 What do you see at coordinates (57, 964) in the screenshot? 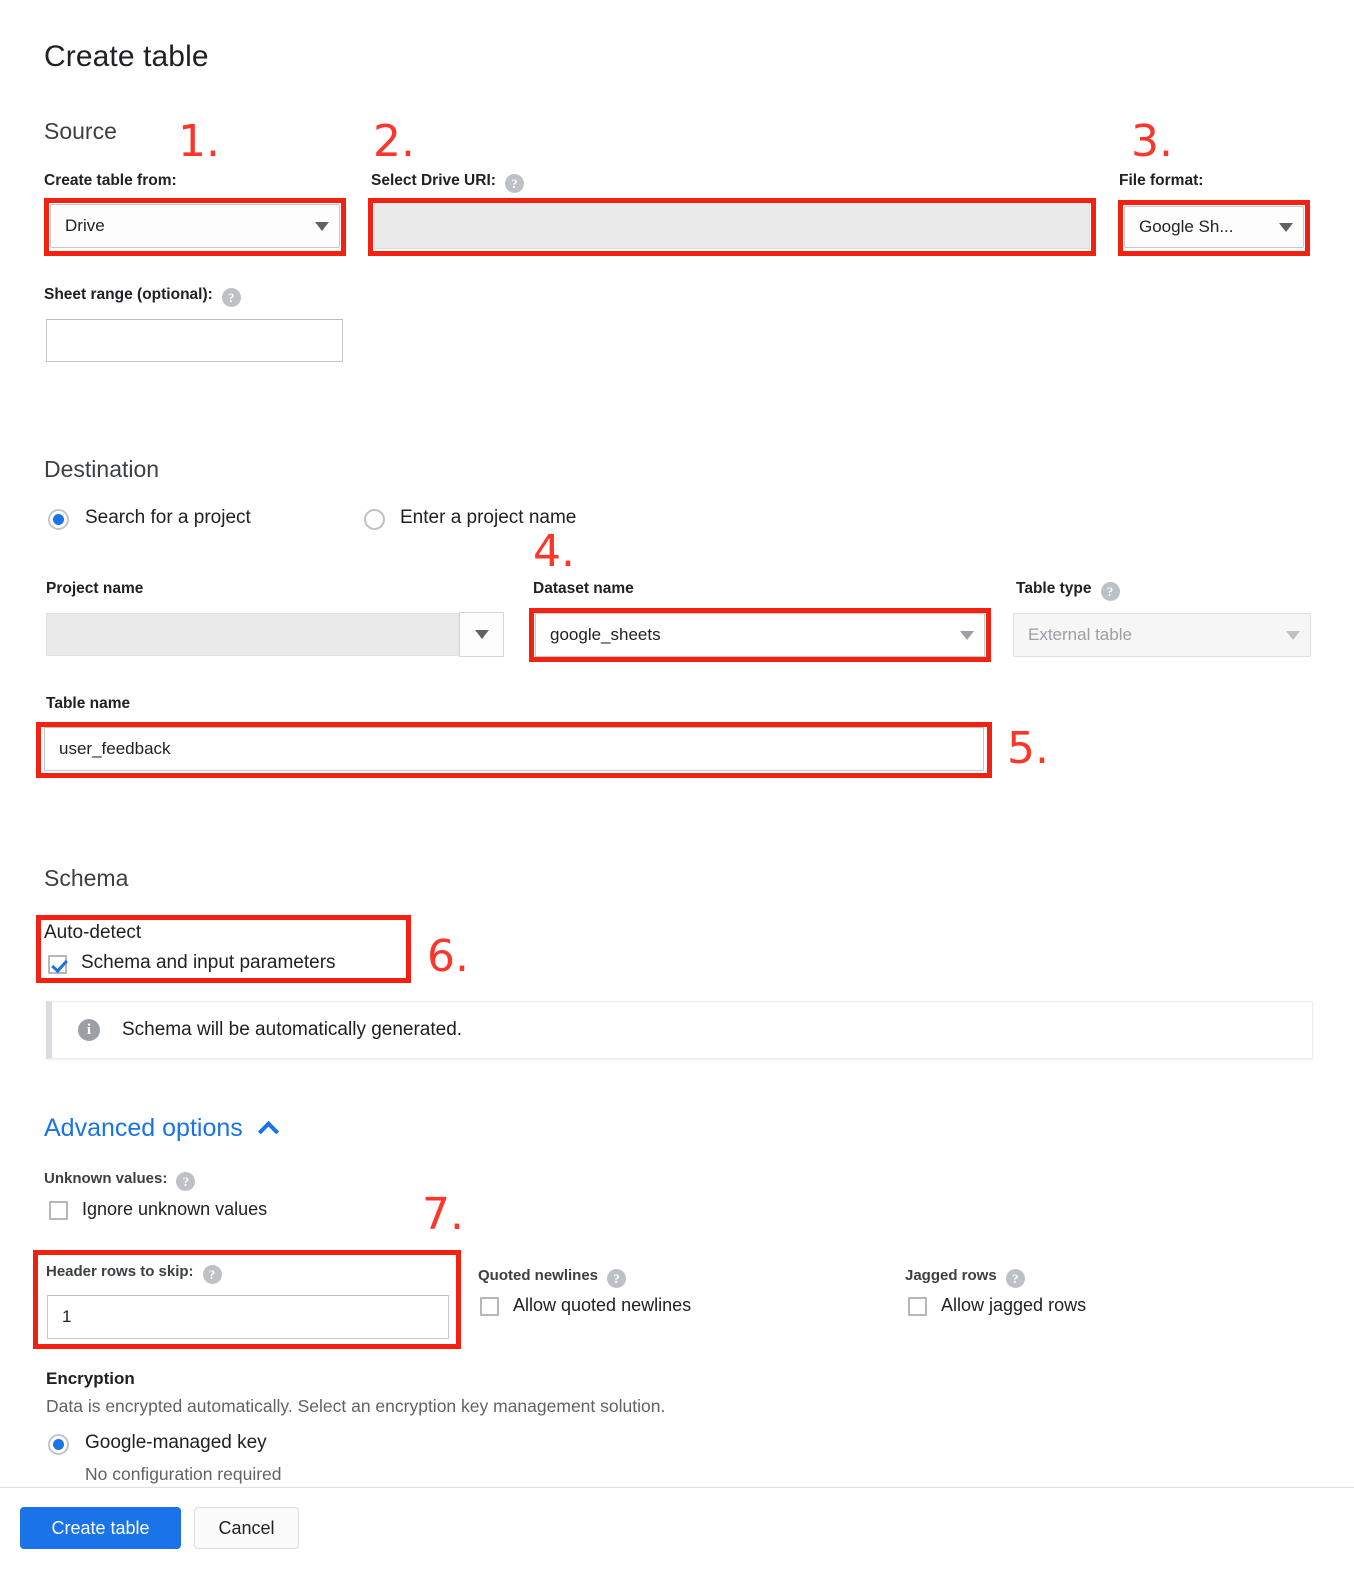
I see `auto-detect-checkbox` at bounding box center [57, 964].